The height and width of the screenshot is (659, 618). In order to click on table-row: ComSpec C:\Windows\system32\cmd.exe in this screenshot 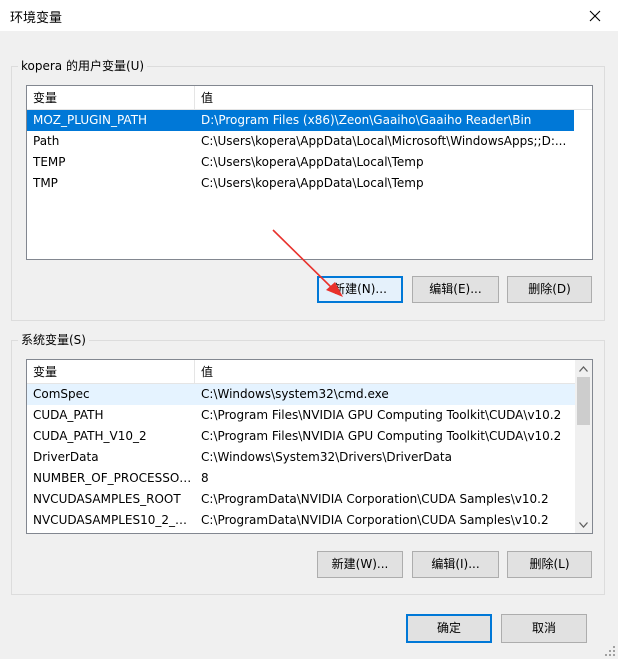, I will do `click(301, 394)`.